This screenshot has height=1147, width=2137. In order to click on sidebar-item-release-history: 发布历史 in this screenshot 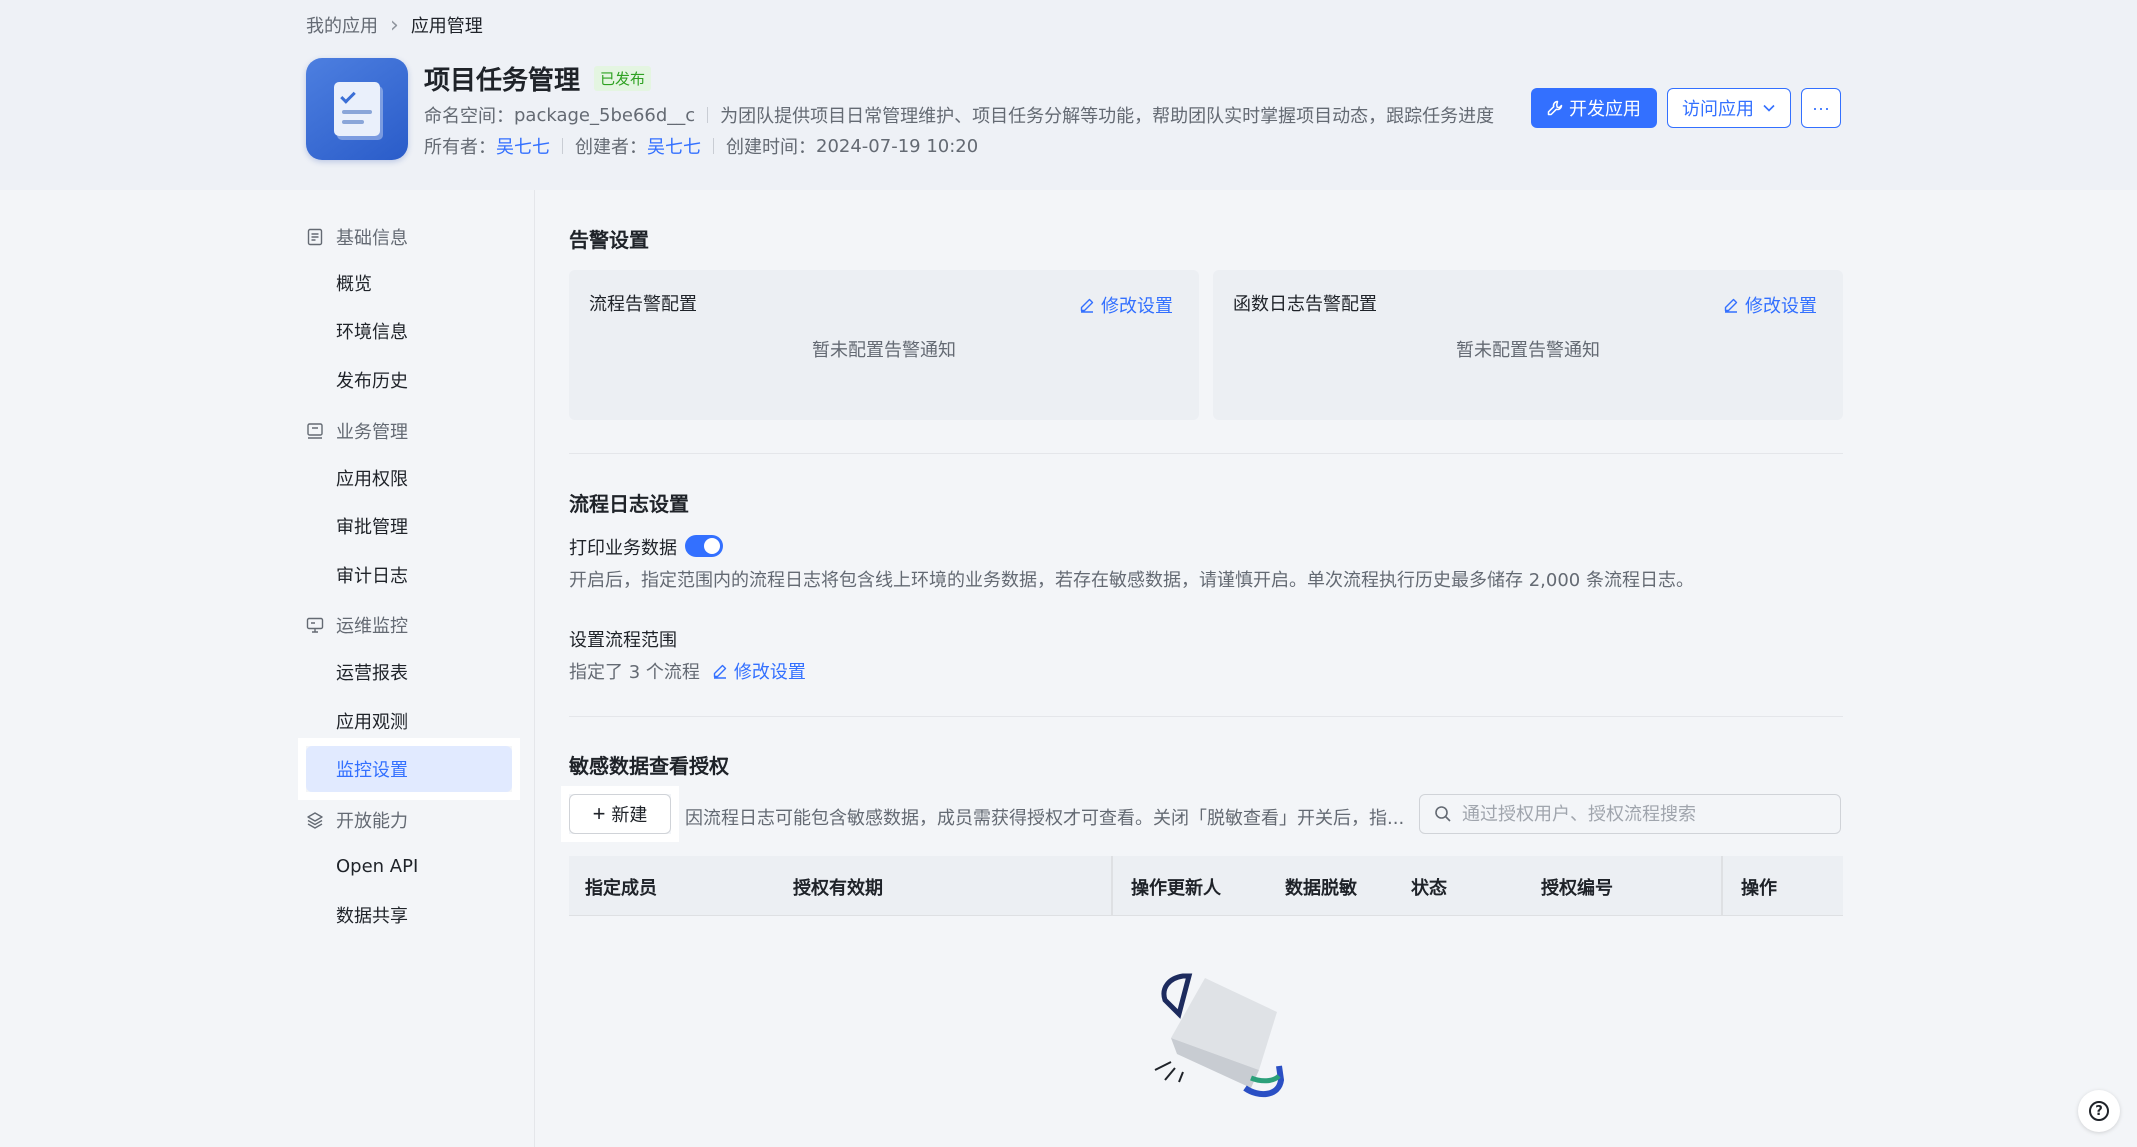, I will do `click(409, 380)`.